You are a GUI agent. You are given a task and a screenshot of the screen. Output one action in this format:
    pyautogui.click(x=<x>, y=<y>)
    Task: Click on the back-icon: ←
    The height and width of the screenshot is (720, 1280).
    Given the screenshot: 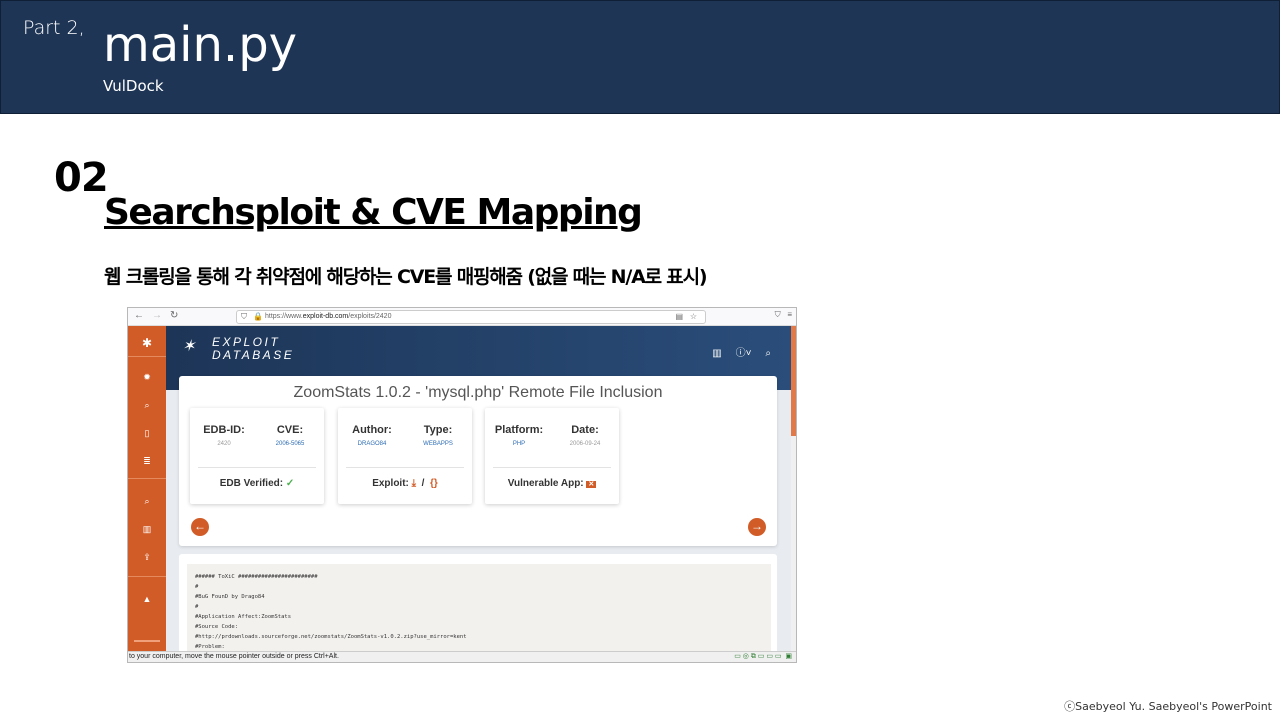 What is the action you would take?
    pyautogui.click(x=139, y=315)
    